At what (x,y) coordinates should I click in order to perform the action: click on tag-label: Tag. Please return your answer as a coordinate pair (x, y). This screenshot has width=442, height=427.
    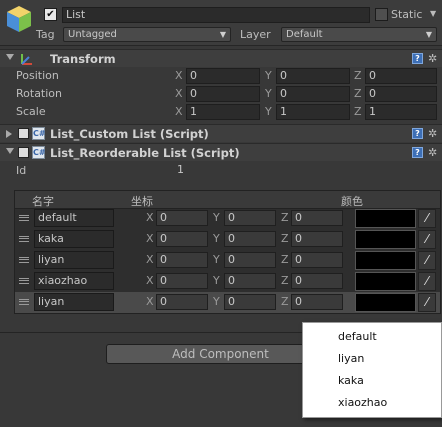
    Looking at the image, I should click on (45, 34).